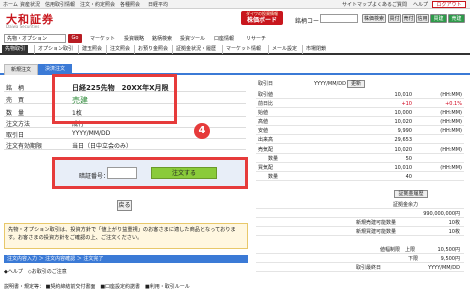 Image resolution: width=470 pixels, height=298 pixels. What do you see at coordinates (454, 223) in the screenshot?
I see `sell-capacity-value: 10枚` at bounding box center [454, 223].